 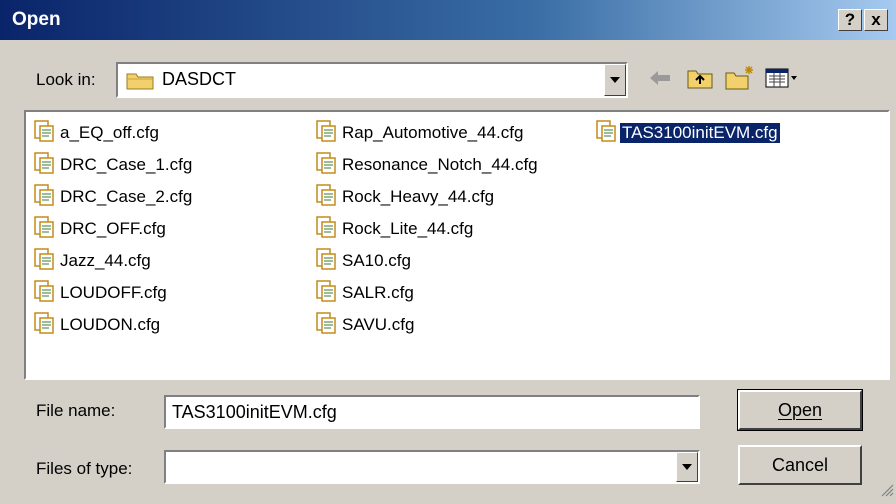 I want to click on file-item: LOUDOFF.cfg, so click(x=101, y=293).